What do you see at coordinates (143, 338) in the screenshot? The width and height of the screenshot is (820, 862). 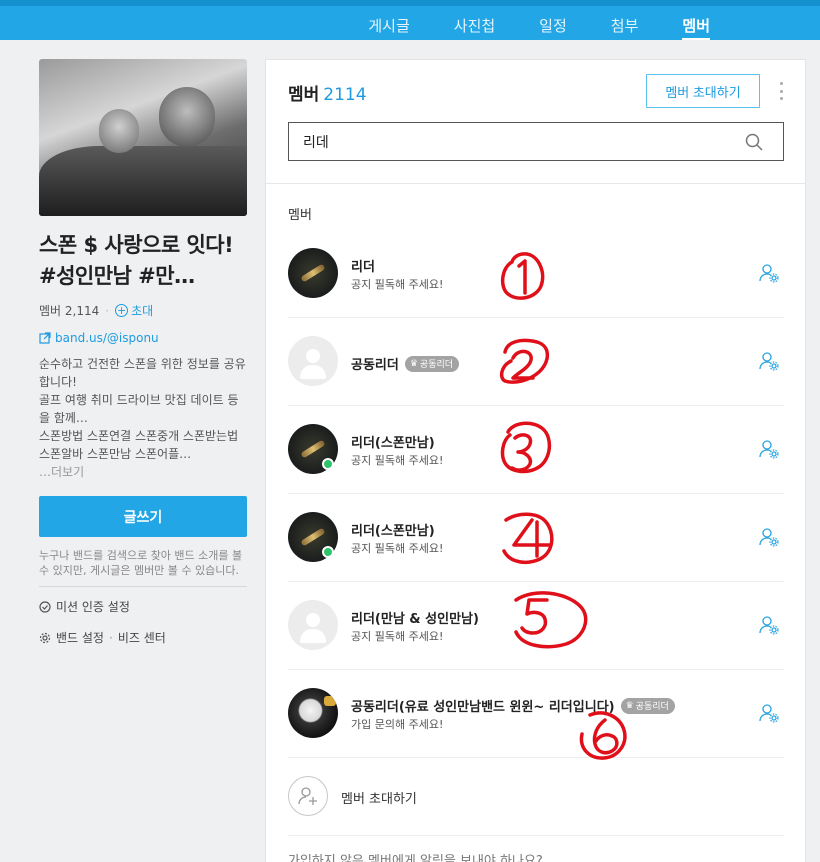 I see `band-url: band.us/@isponu` at bounding box center [143, 338].